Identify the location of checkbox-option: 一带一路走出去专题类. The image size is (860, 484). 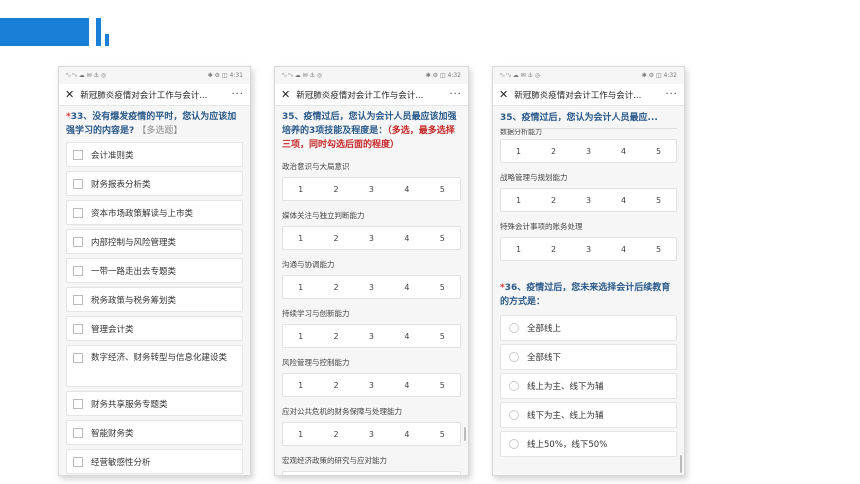
(154, 270).